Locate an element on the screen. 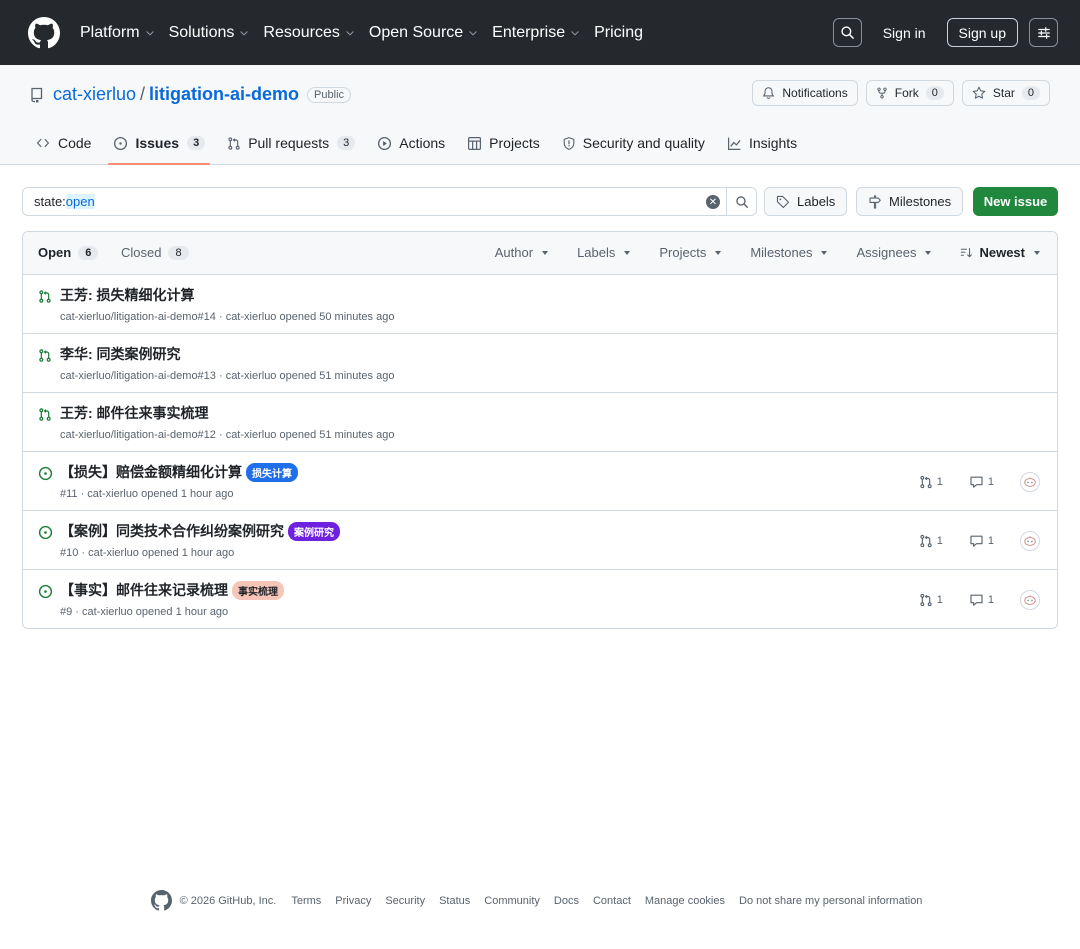  tab-insights: Insights is located at coordinates (762, 143).